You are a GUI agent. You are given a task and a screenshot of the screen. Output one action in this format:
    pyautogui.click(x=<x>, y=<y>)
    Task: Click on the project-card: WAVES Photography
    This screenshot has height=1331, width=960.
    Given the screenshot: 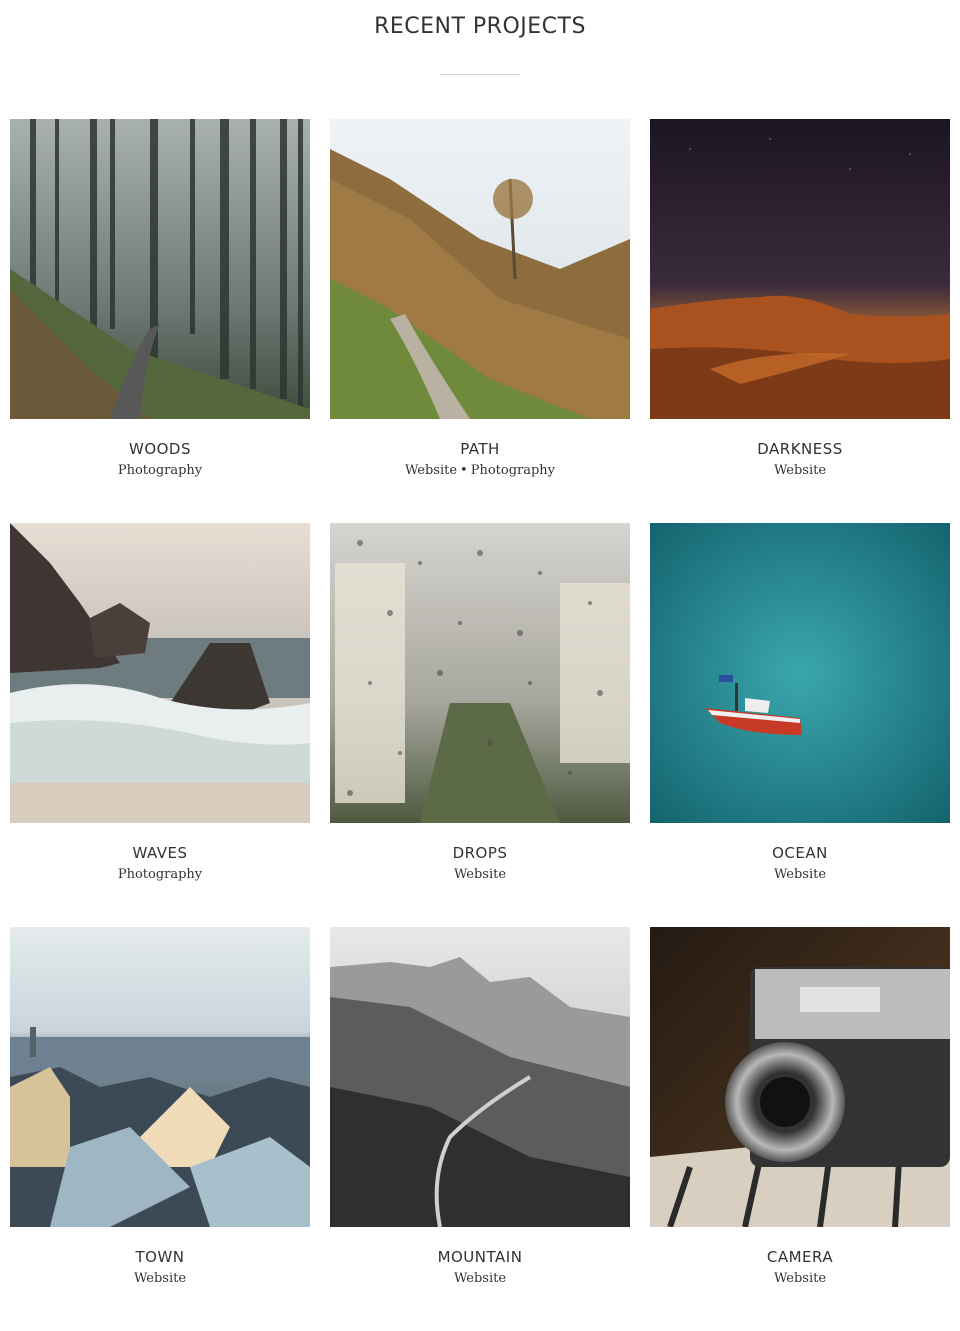 What is the action you would take?
    pyautogui.click(x=160, y=703)
    